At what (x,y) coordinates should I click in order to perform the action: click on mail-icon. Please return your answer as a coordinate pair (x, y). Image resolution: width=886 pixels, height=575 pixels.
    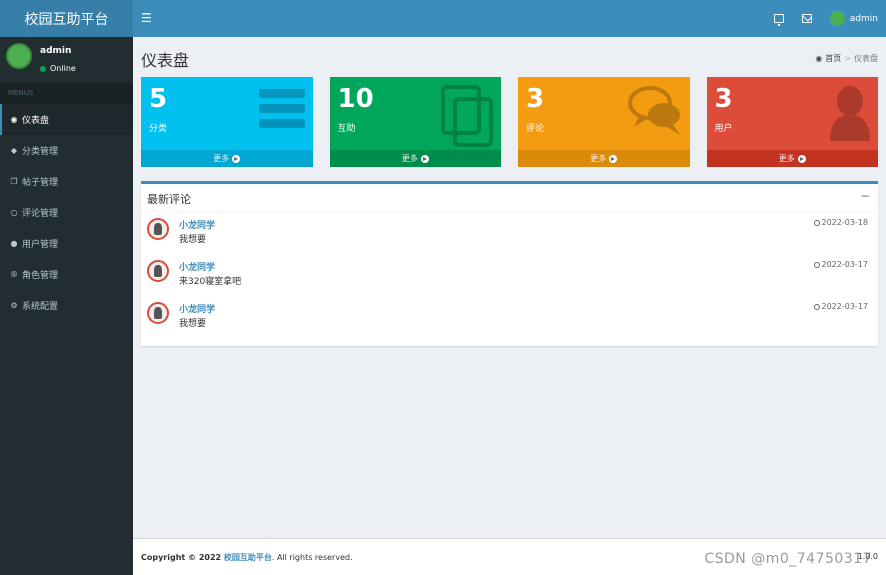
    Looking at the image, I should click on (806, 18).